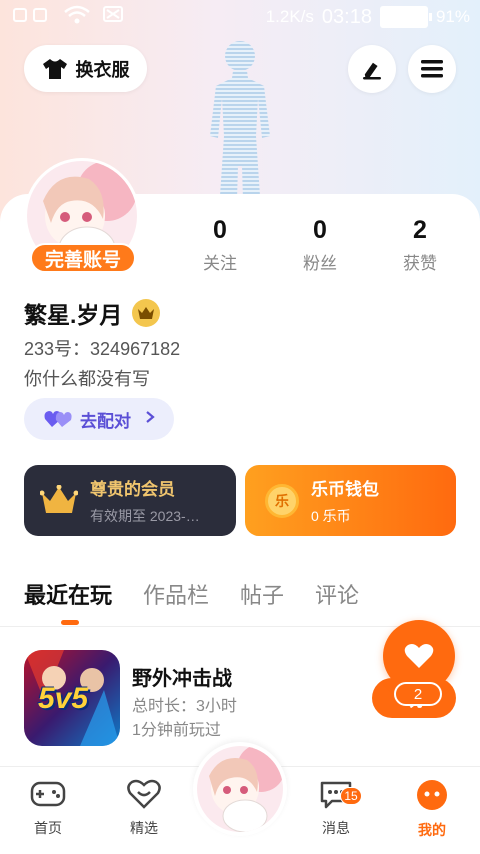 Image resolution: width=480 pixels, height=854 pixels. What do you see at coordinates (337, 594) in the screenshot?
I see `tab-comments: 评论` at bounding box center [337, 594].